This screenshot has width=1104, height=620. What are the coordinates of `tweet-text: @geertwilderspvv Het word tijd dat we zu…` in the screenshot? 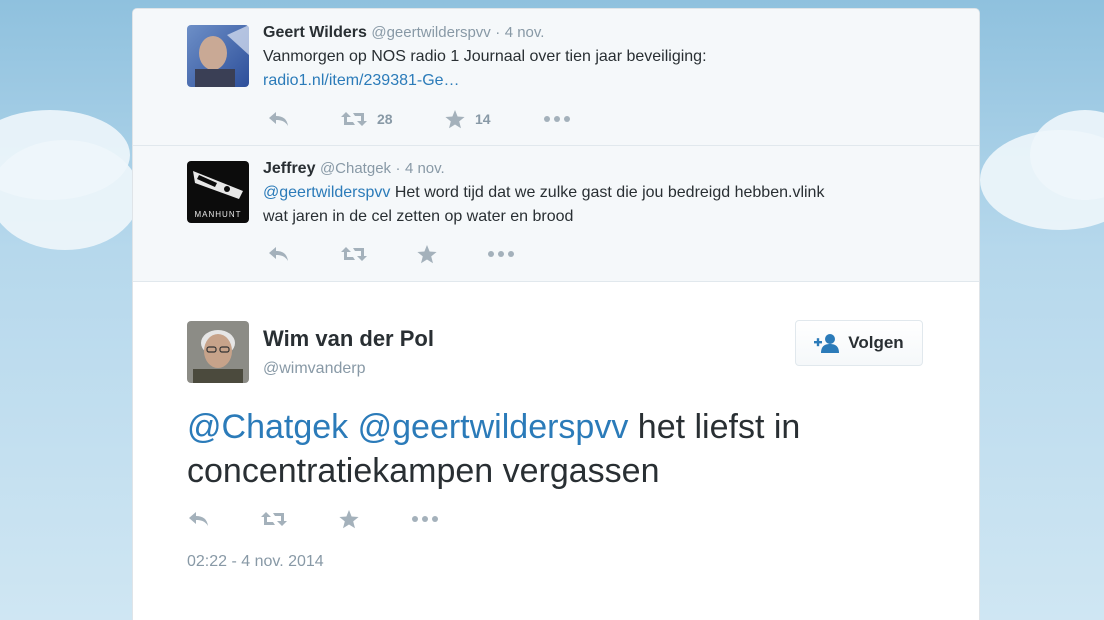 It's located at (608, 205).